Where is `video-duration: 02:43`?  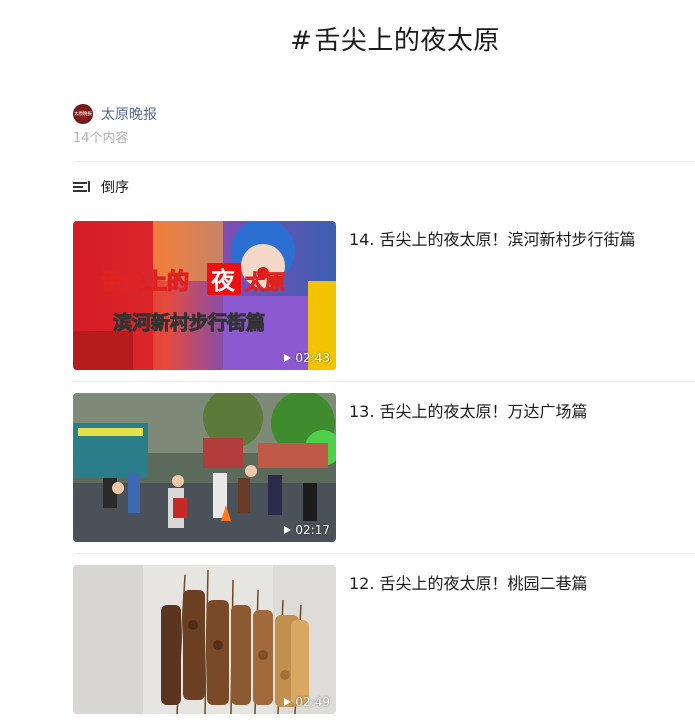 video-duration: 02:43 is located at coordinates (307, 358).